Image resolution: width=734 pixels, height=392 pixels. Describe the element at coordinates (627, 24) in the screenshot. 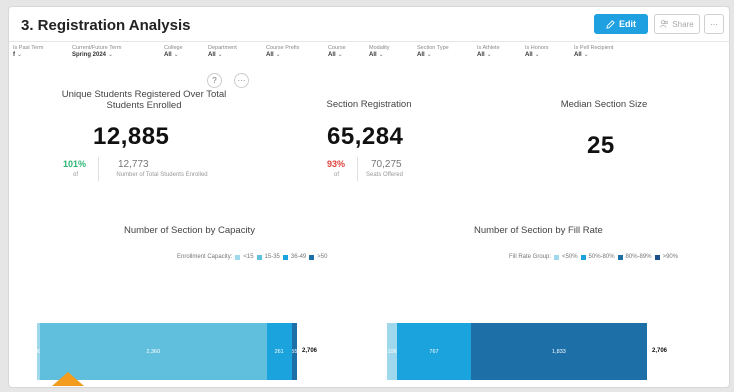

I see `edit-label: Edit` at that location.